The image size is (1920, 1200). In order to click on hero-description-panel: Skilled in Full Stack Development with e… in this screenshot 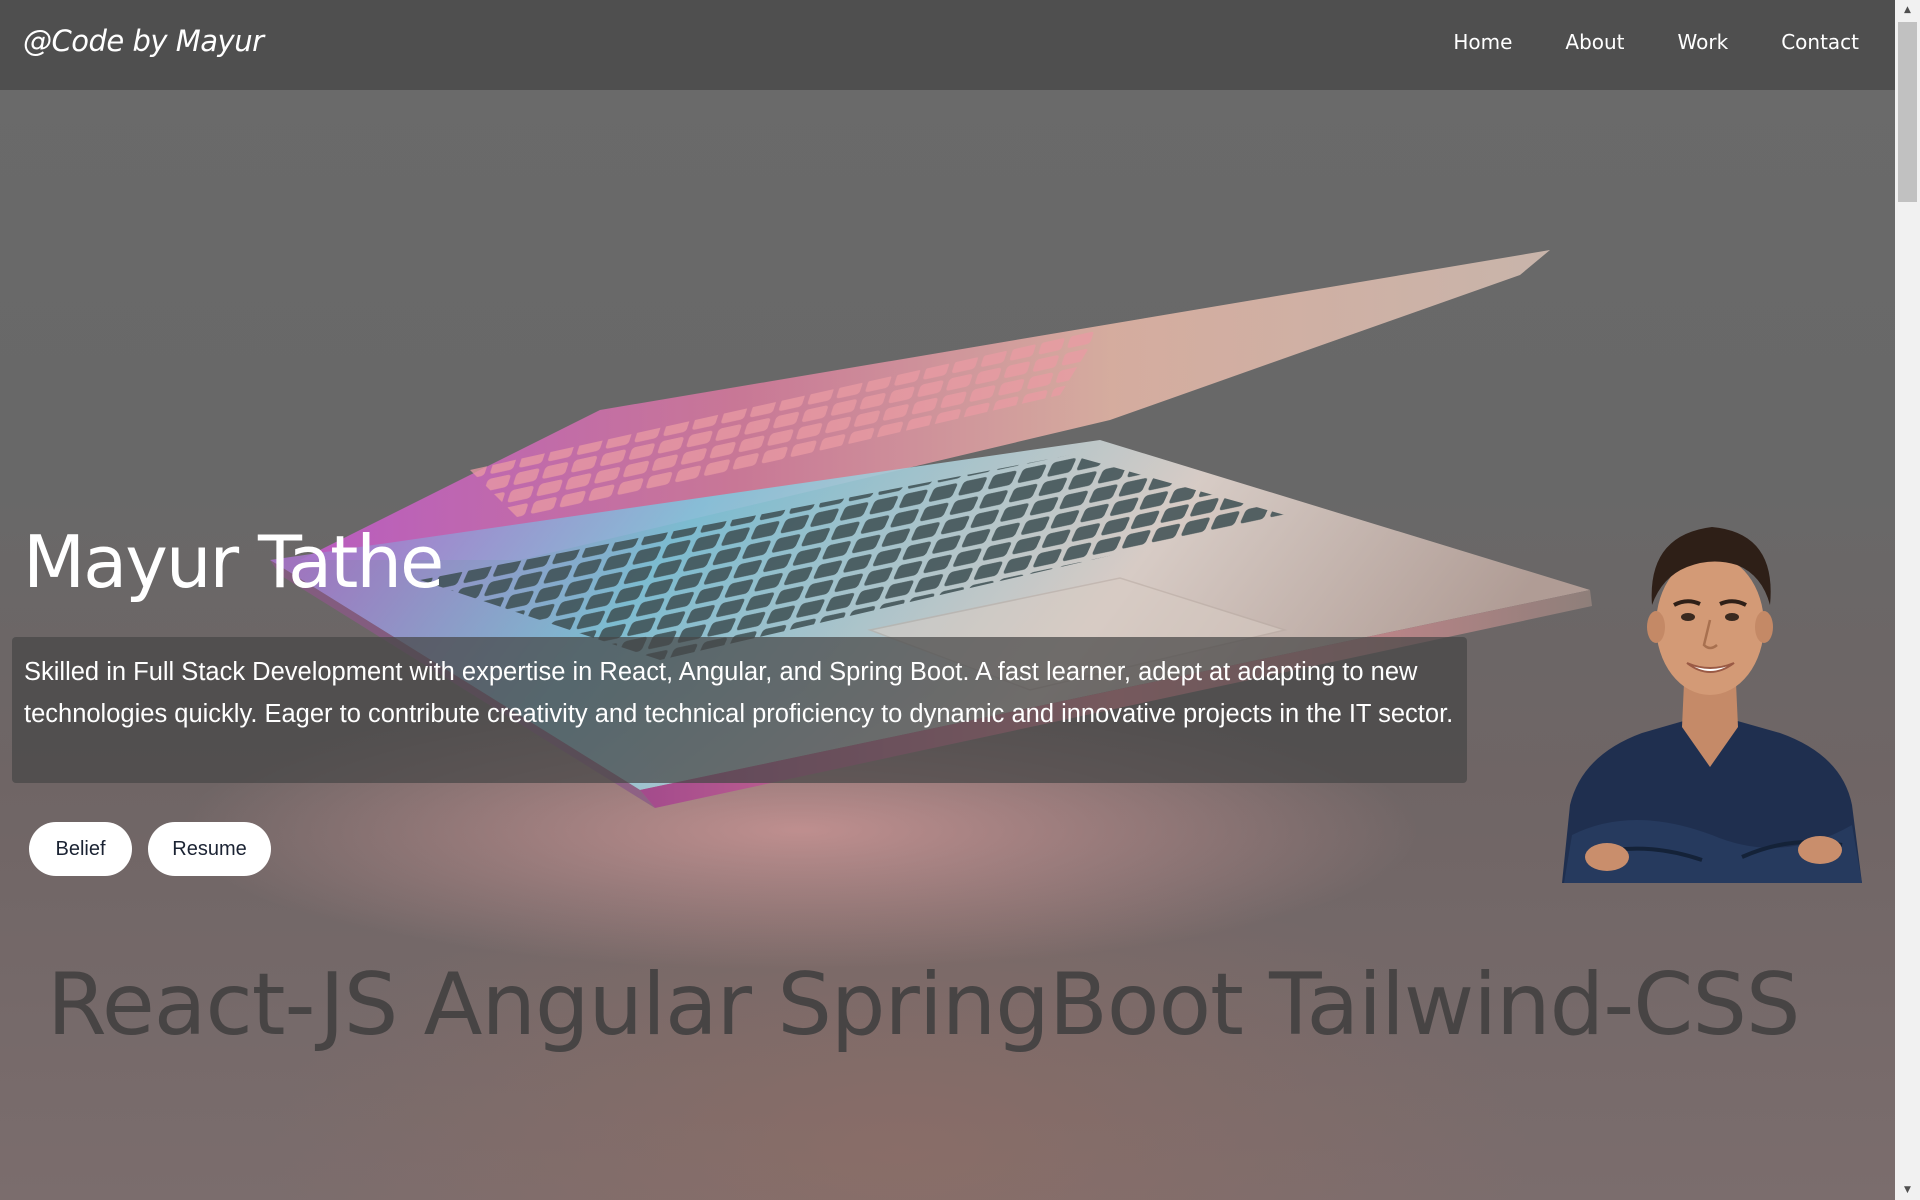, I will do `click(739, 710)`.